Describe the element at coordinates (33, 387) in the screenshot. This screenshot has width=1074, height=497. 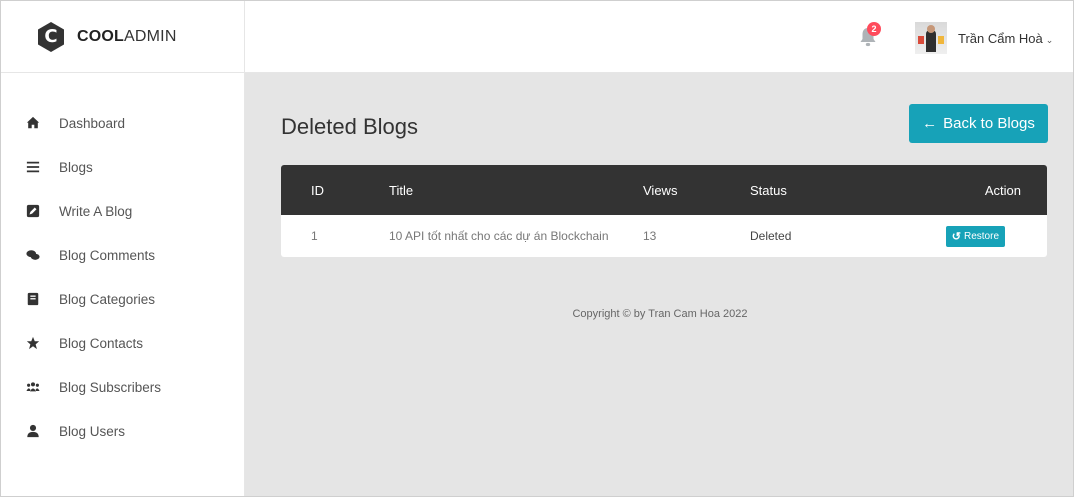
I see `users-icon` at that location.